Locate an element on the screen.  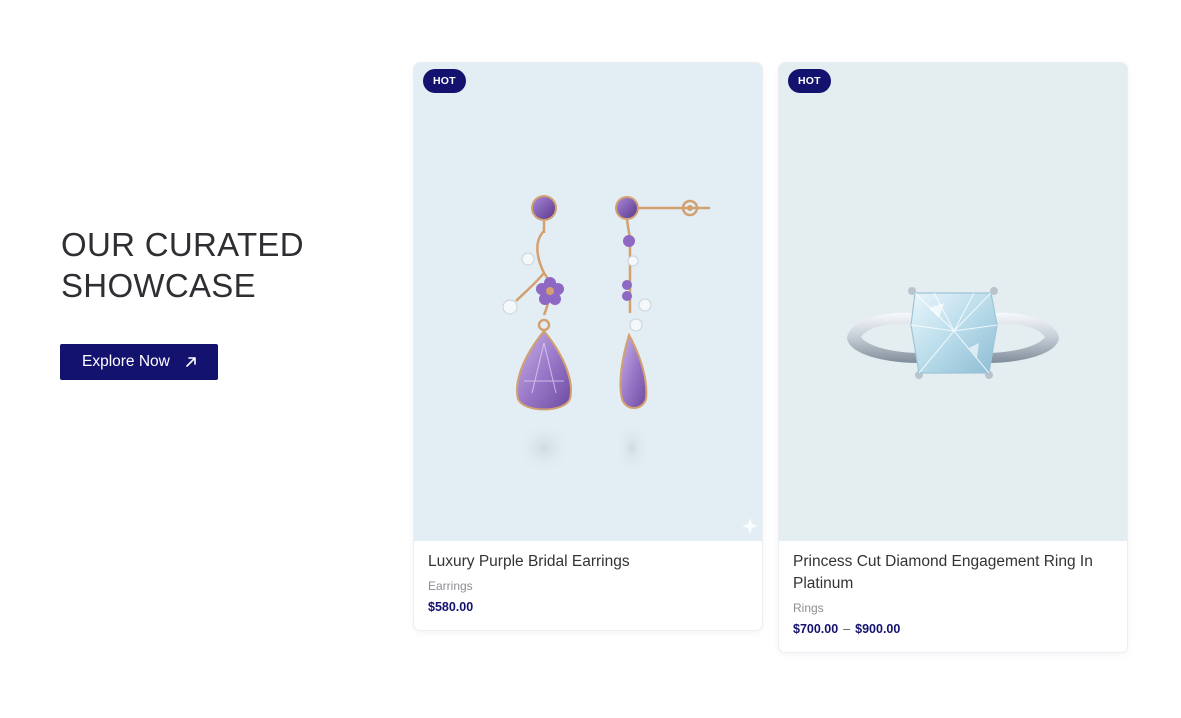
section-heading: OUR CURATED SHOWCASE is located at coordinates (221, 265).